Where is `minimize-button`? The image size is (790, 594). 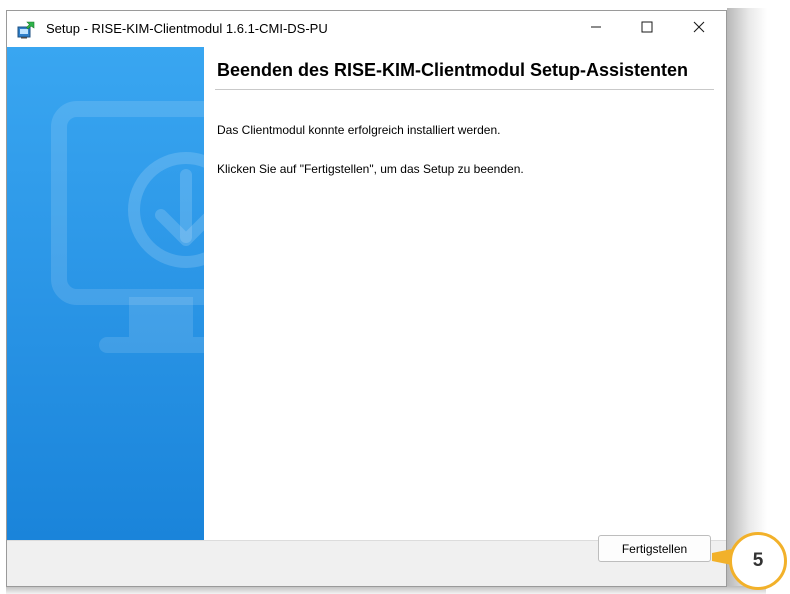
minimize-button is located at coordinates (596, 29).